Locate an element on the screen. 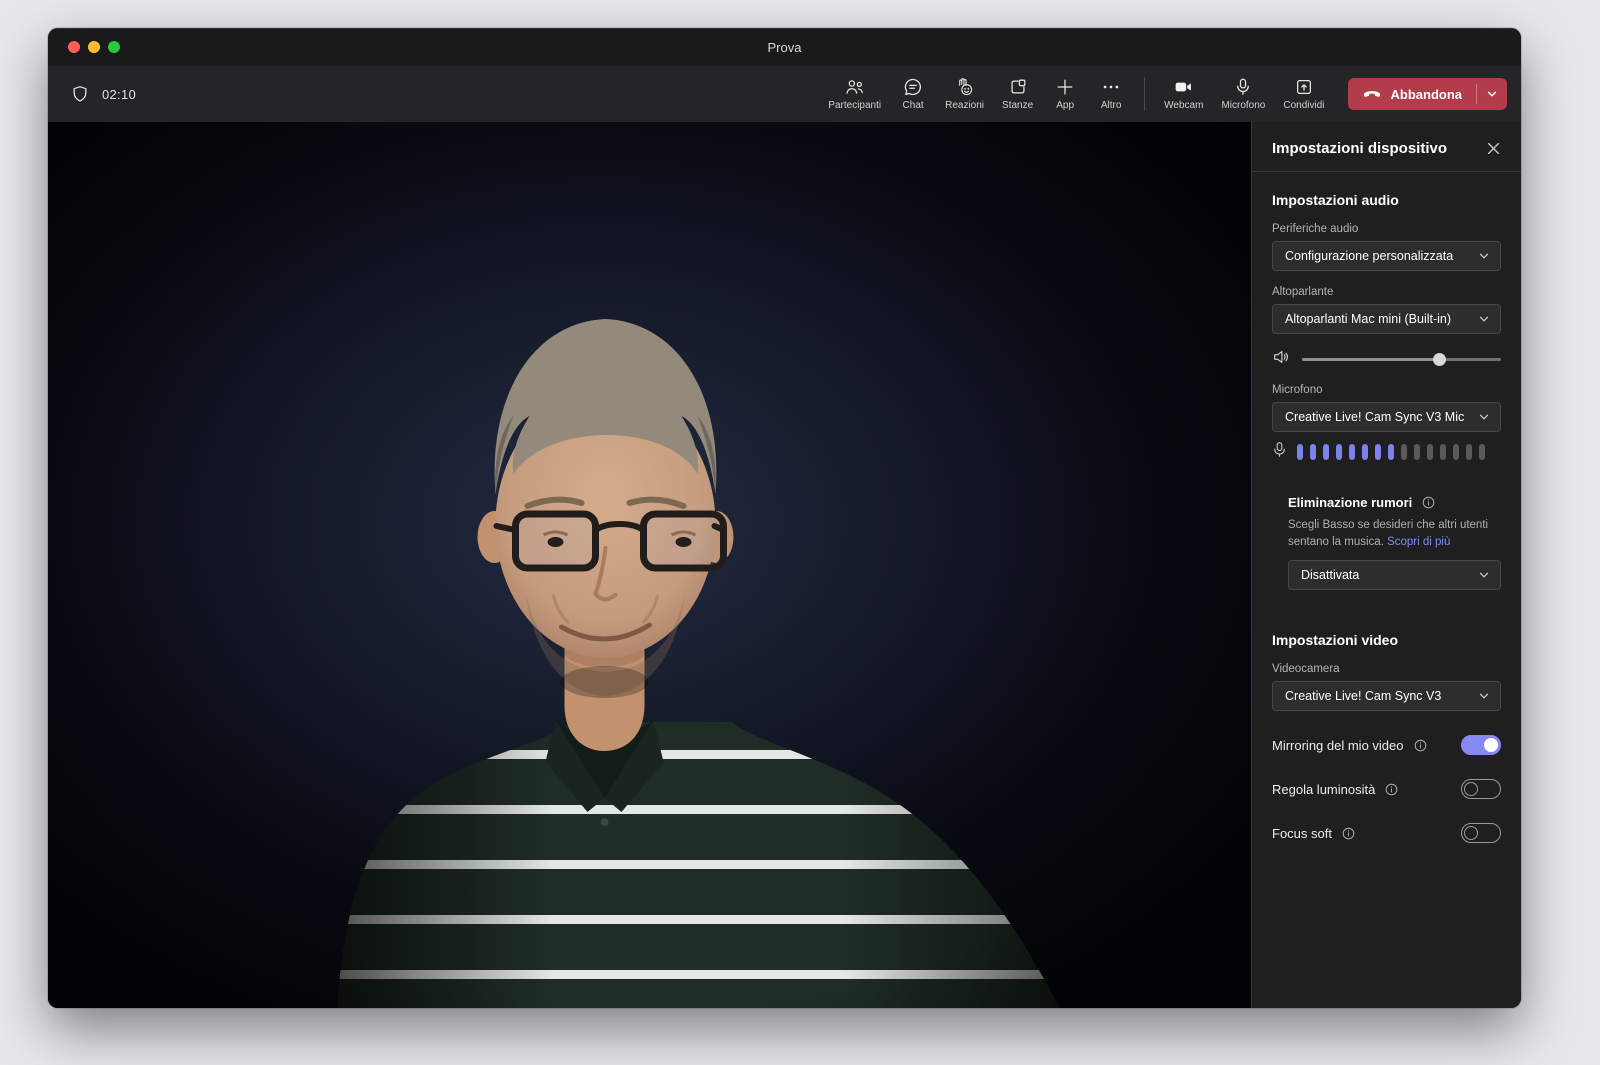  leave-button: Abbandona is located at coordinates (1412, 94).